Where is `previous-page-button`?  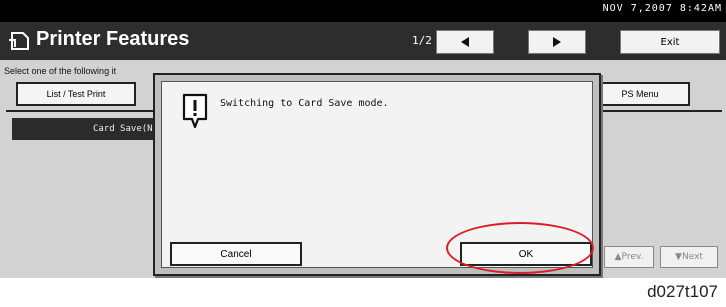
previous-page-button is located at coordinates (465, 42).